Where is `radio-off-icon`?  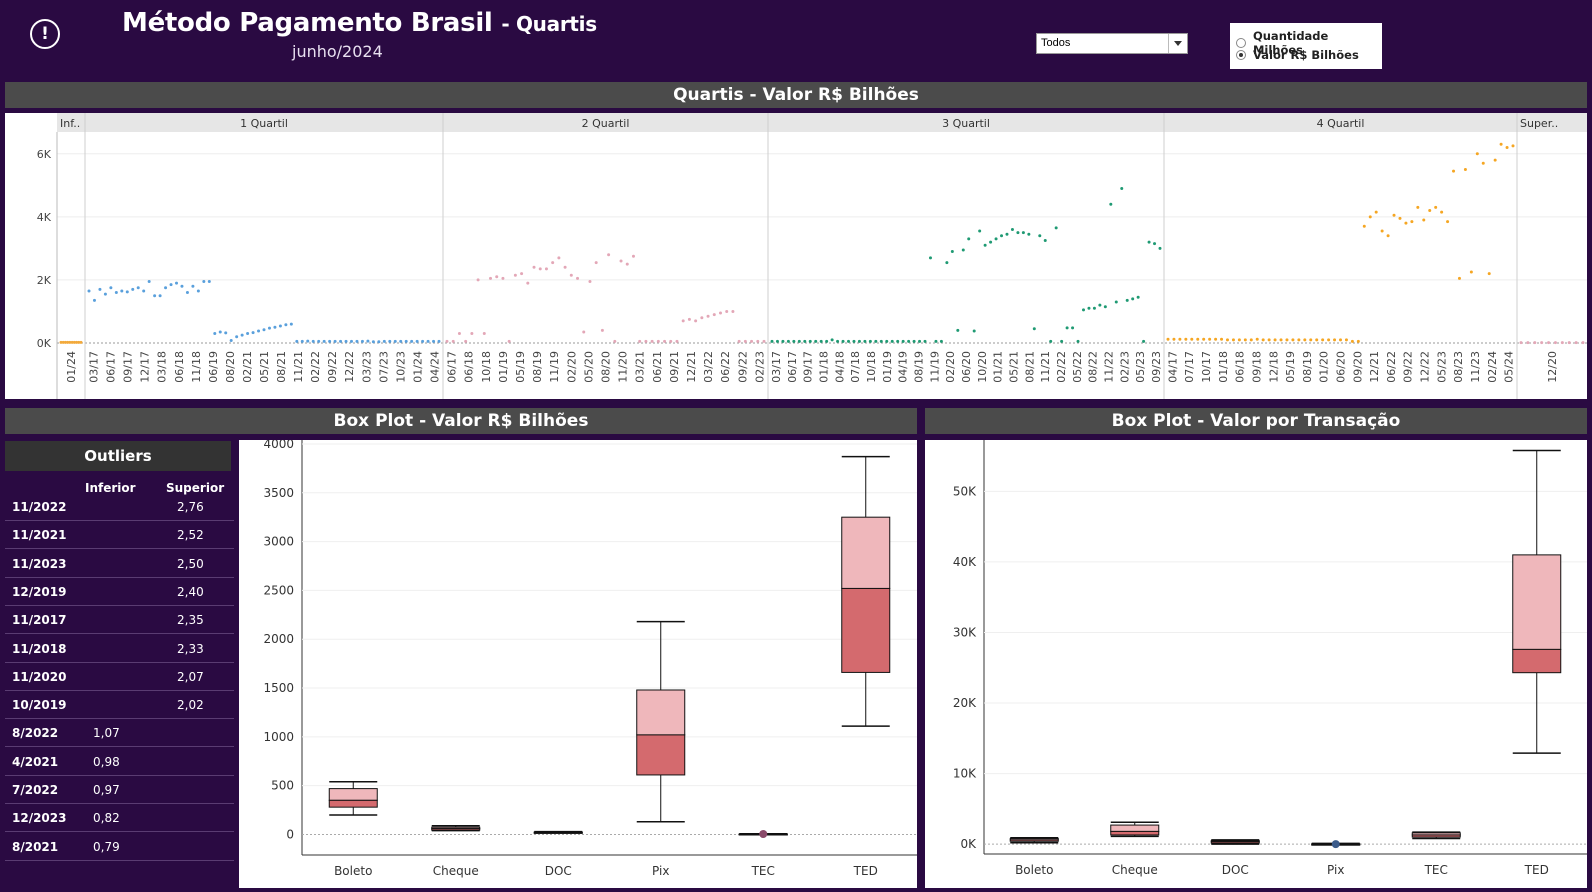
radio-off-icon is located at coordinates (1241, 43).